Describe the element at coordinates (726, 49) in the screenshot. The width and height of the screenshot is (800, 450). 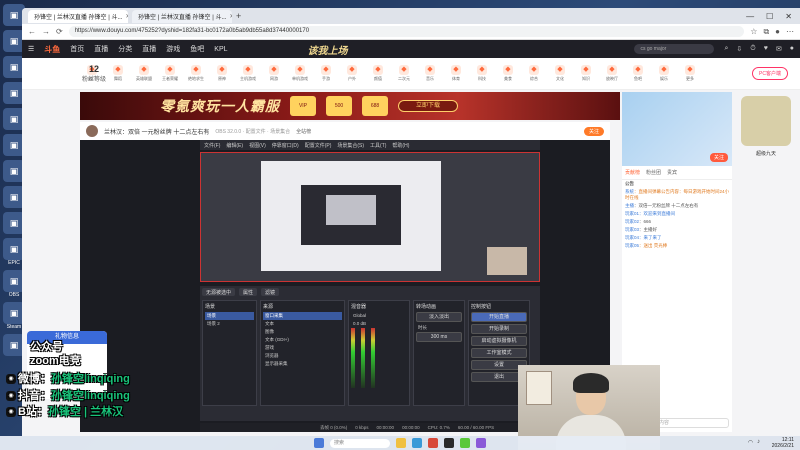
I see `search-icon: ⌕` at that location.